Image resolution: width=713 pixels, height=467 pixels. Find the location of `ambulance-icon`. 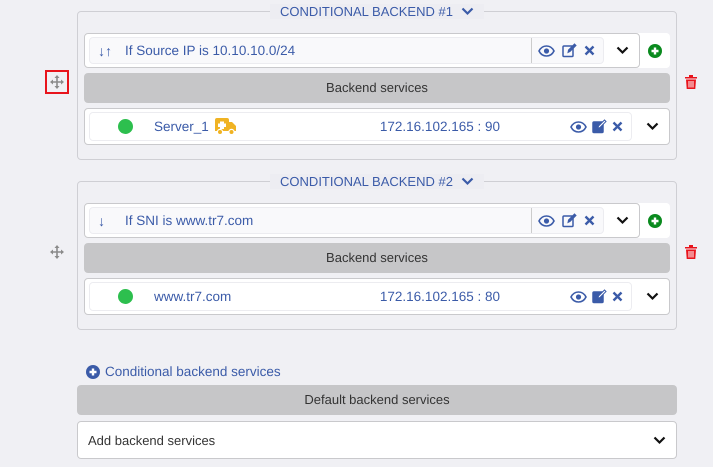

ambulance-icon is located at coordinates (225, 126).